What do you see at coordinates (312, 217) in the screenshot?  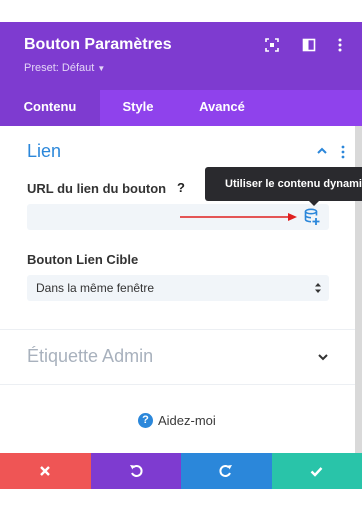 I see `dynamic-content-icon` at bounding box center [312, 217].